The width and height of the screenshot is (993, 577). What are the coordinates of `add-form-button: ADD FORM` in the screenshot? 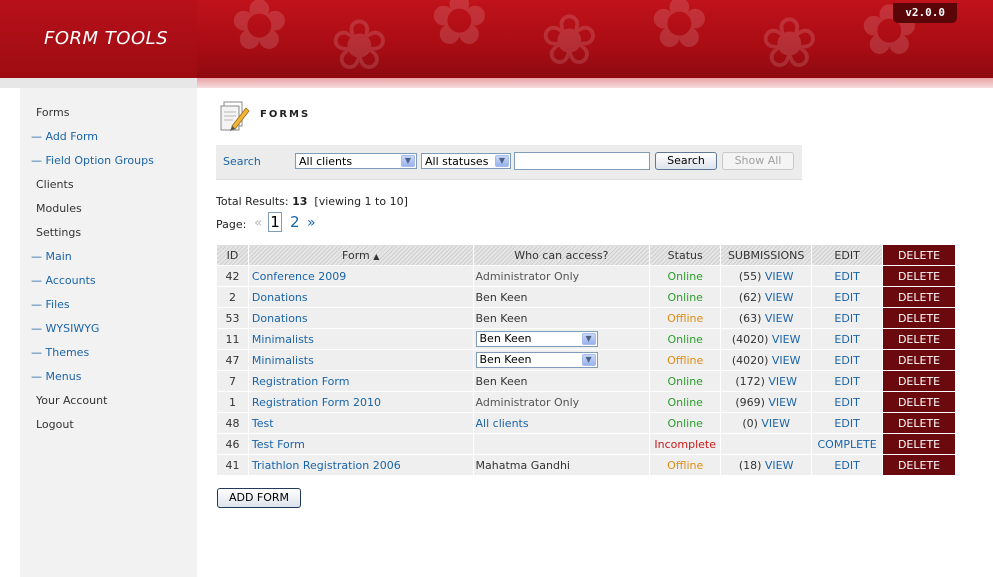 It's located at (259, 498).